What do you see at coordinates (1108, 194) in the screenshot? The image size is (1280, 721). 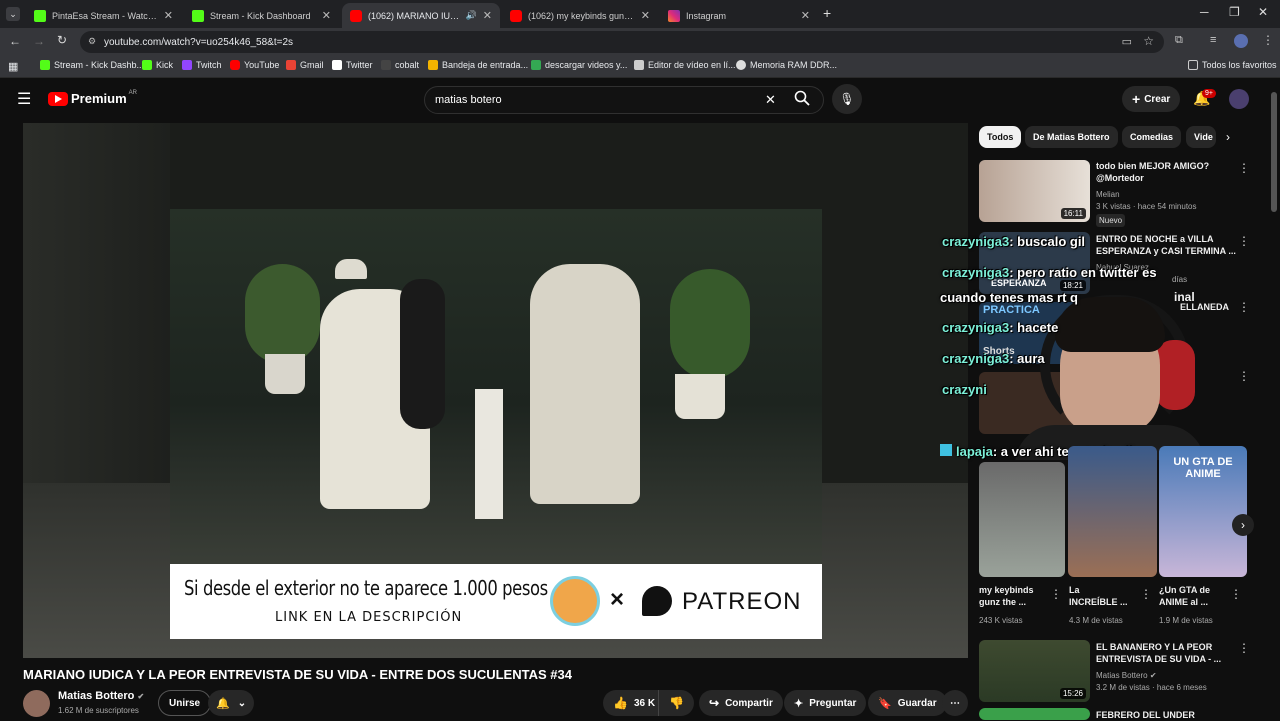 I see `rec-channel: Melian` at bounding box center [1108, 194].